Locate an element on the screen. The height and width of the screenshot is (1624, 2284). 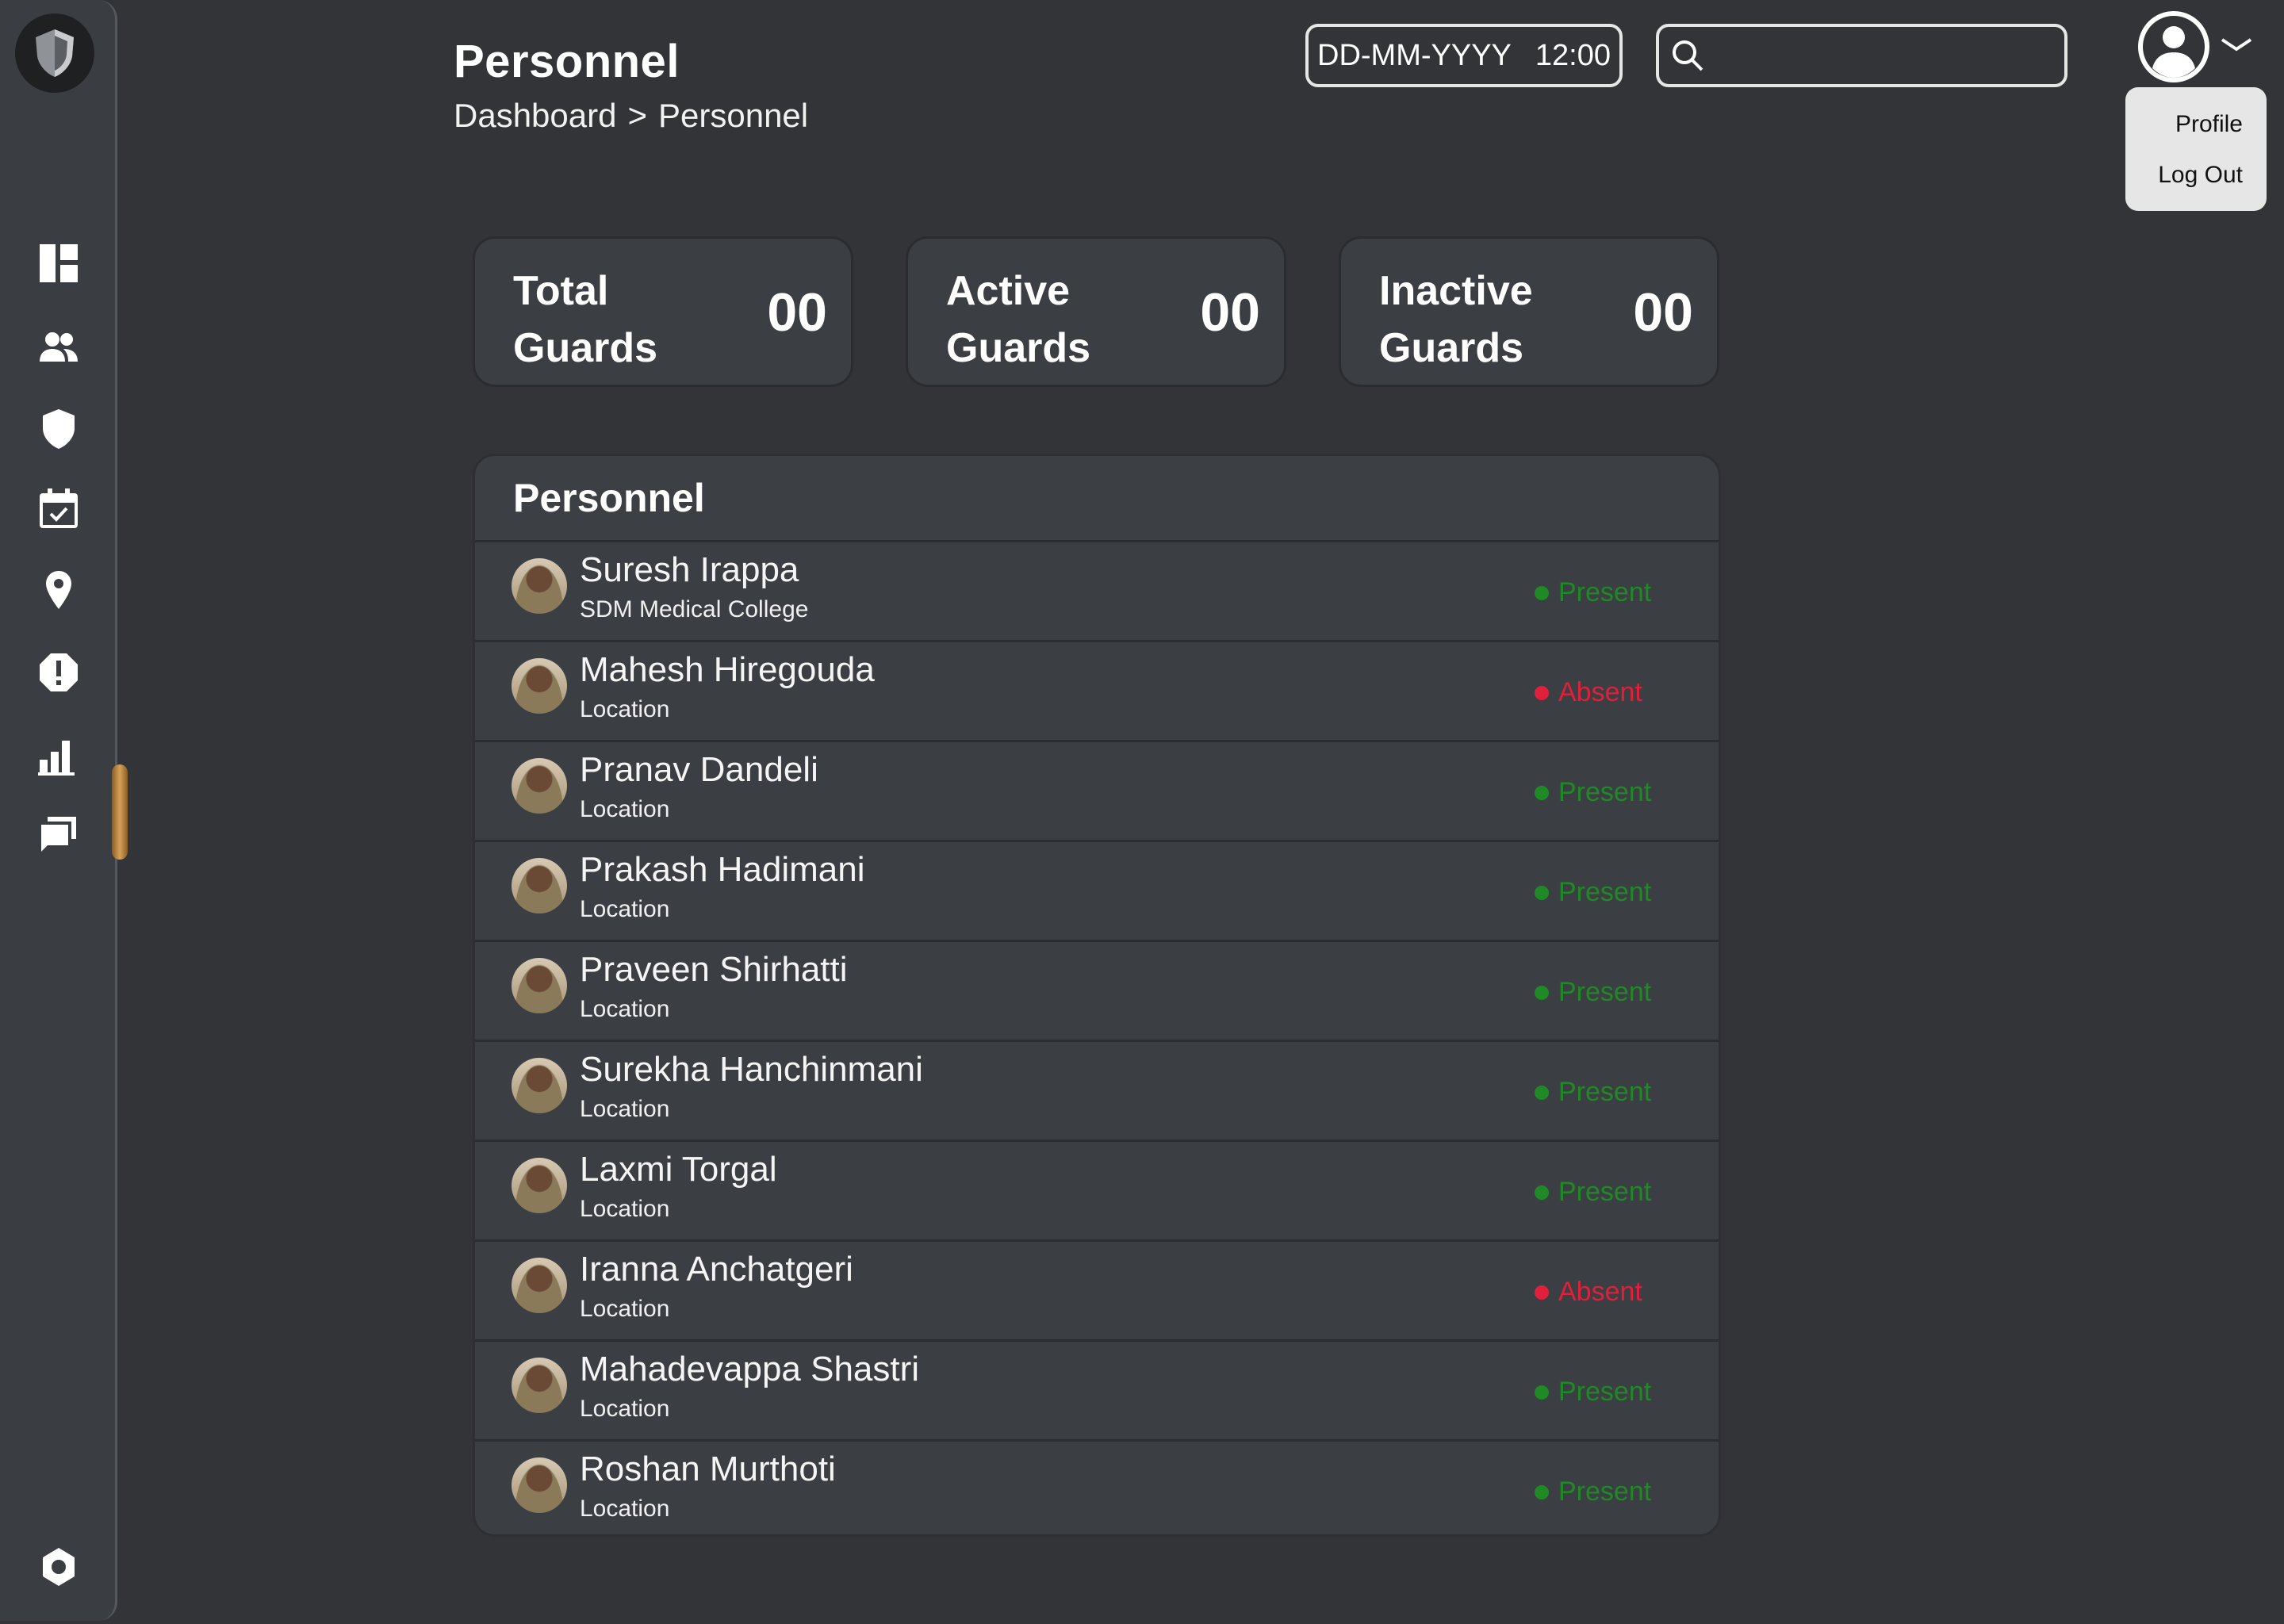
alert-icon is located at coordinates (58, 672).